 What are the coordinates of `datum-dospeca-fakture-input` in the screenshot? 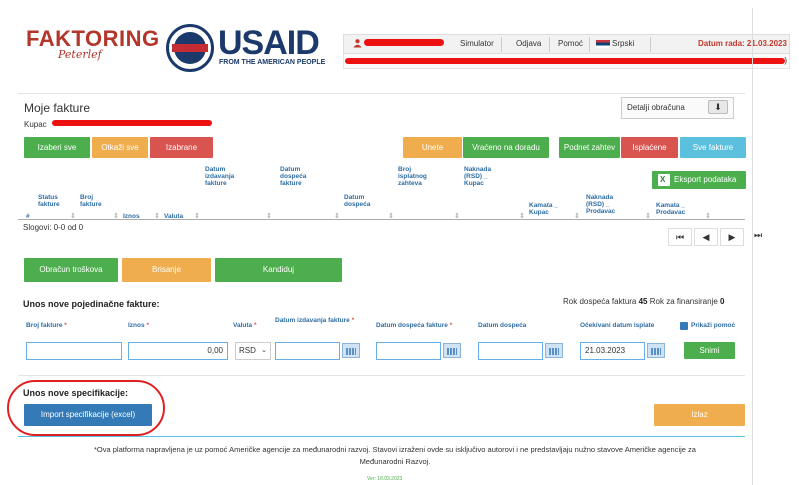 It's located at (408, 351).